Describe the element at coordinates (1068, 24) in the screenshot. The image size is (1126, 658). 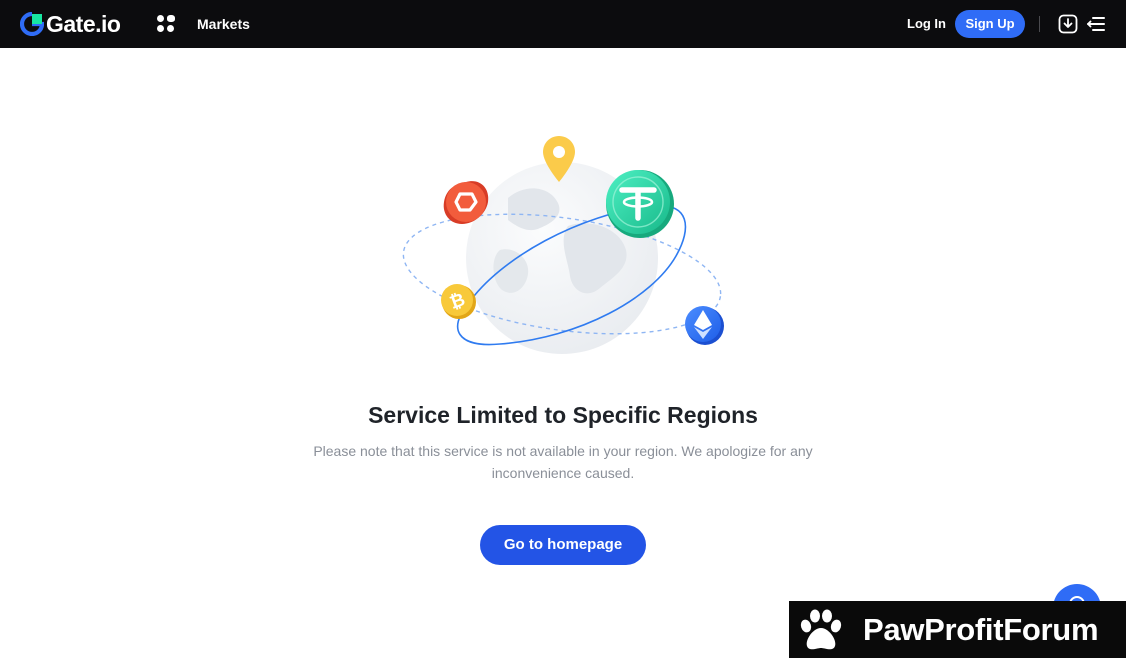
I see `download-icon` at that location.